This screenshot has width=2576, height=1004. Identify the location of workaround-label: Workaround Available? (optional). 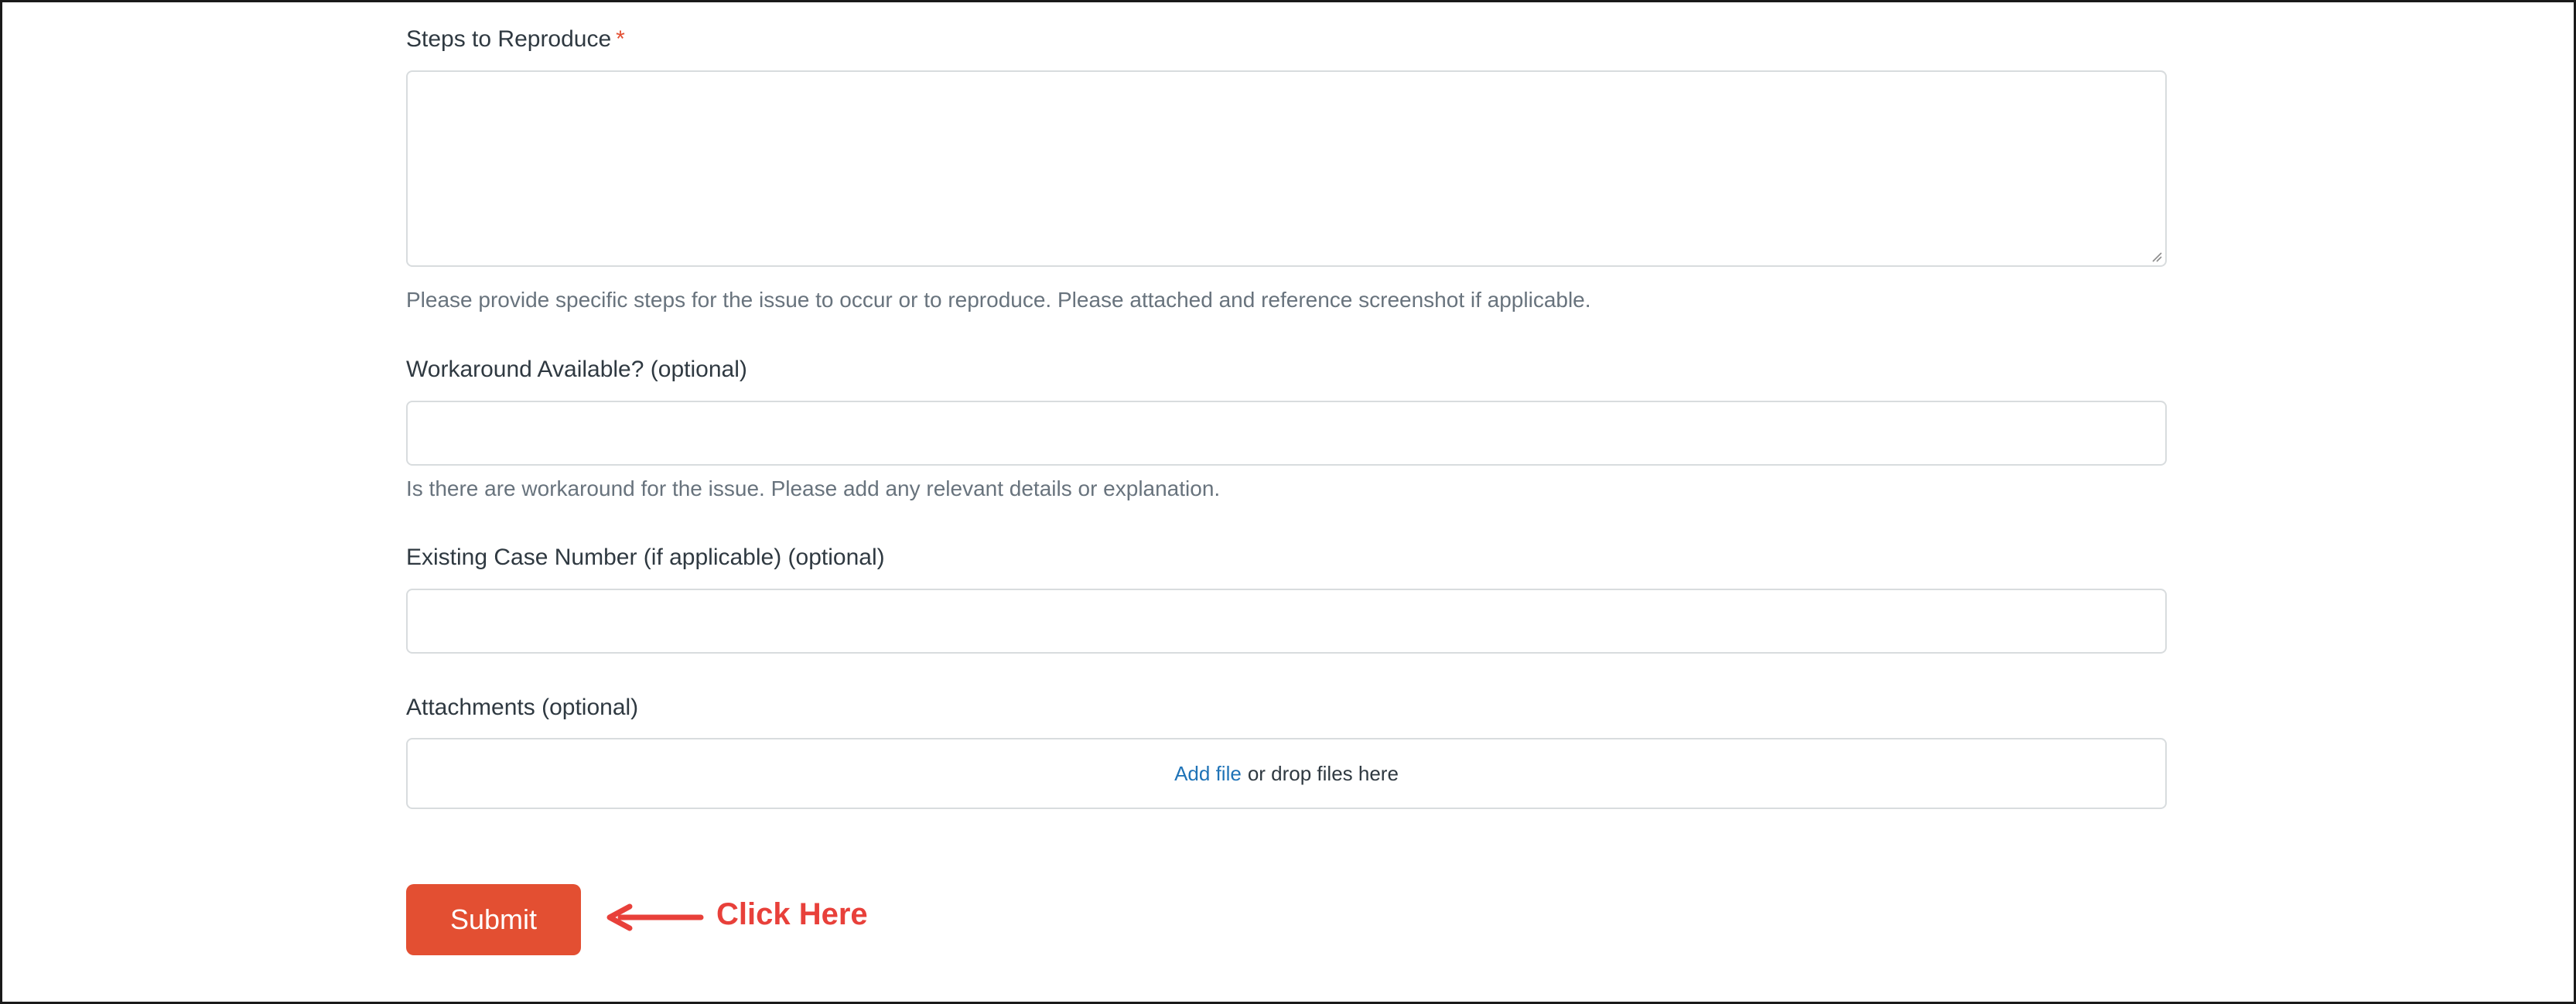
(576, 370).